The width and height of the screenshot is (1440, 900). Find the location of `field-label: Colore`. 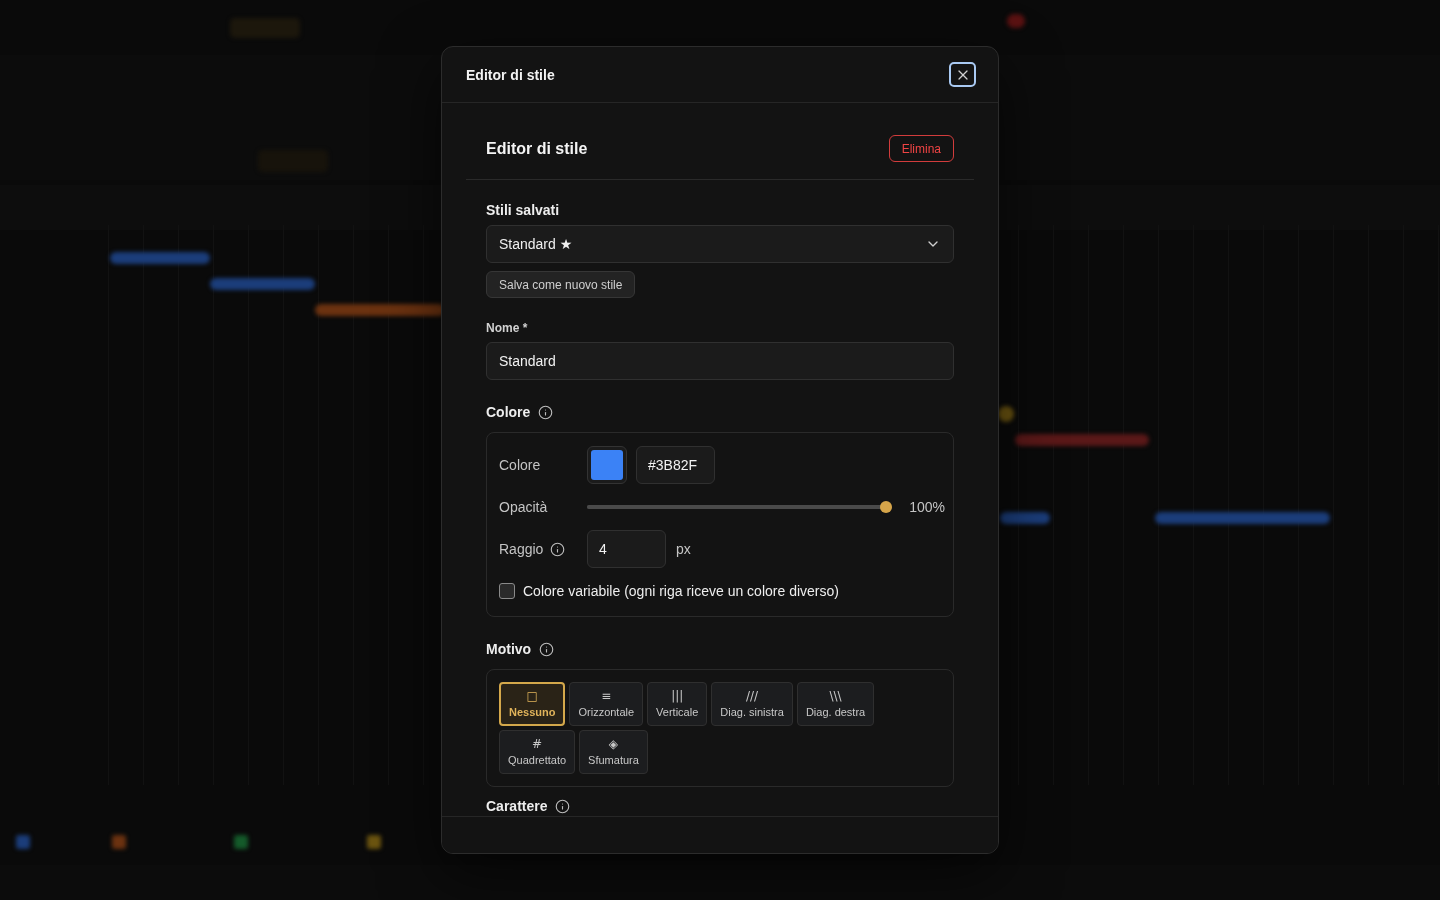

field-label: Colore is located at coordinates (520, 465).